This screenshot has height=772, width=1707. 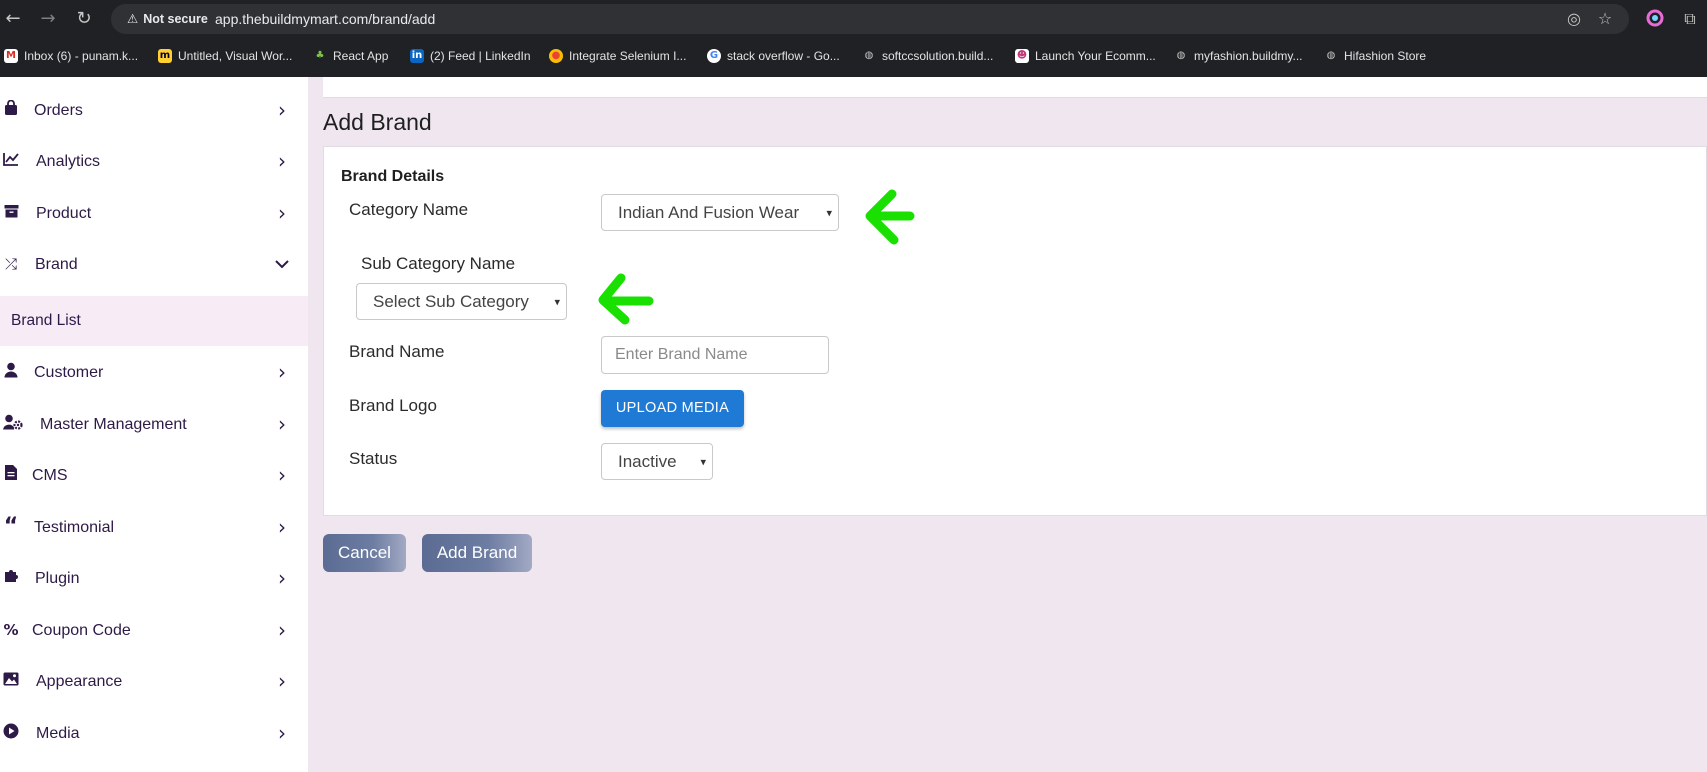 What do you see at coordinates (167, 19) in the screenshot?
I see `security-indicator: ⚠ Not secure` at bounding box center [167, 19].